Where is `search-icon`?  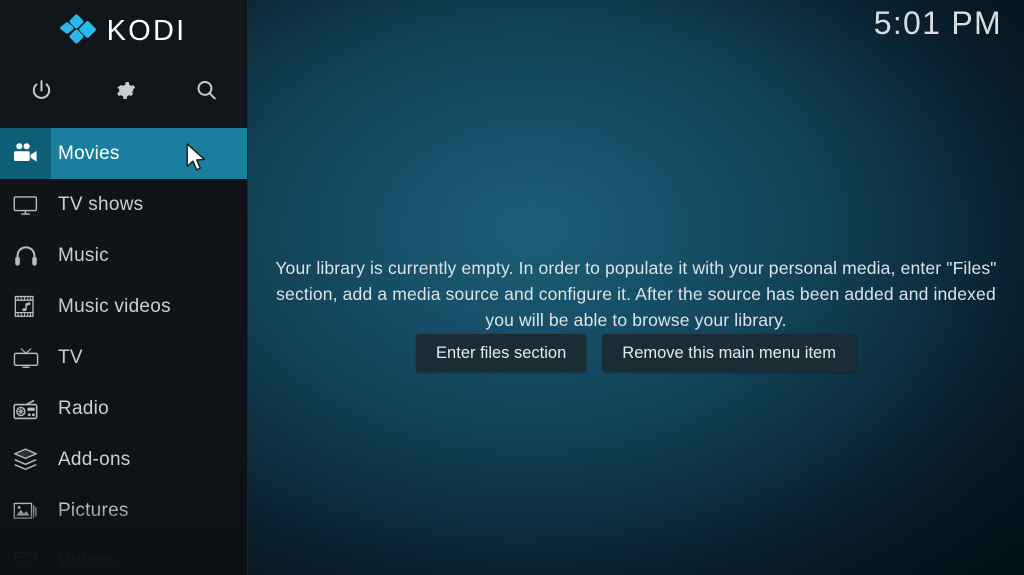 search-icon is located at coordinates (206, 90).